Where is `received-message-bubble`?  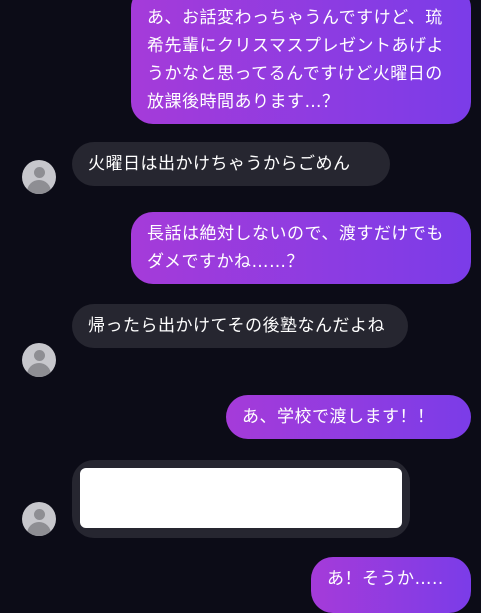
received-message-bubble is located at coordinates (241, 499).